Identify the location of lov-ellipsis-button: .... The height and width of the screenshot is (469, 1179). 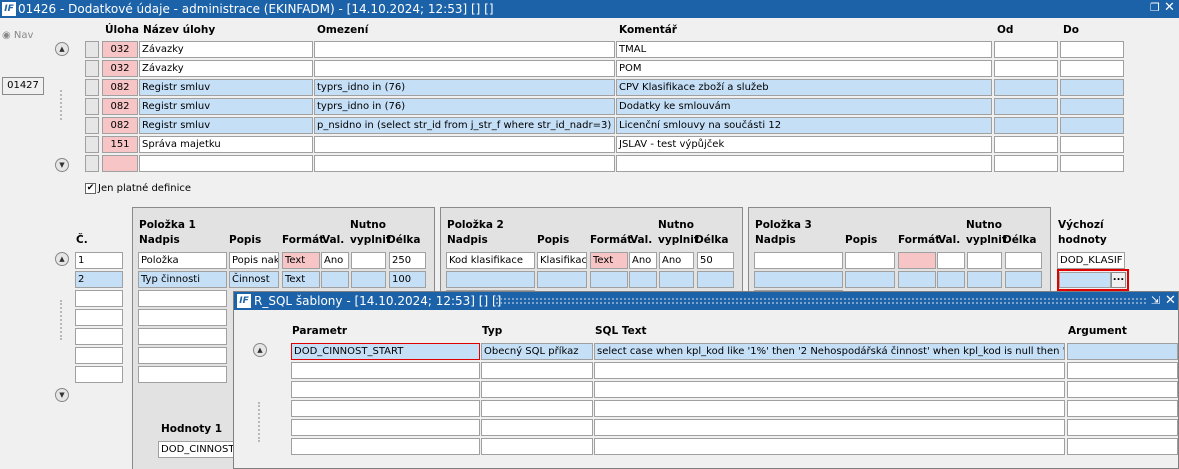
(1118, 280).